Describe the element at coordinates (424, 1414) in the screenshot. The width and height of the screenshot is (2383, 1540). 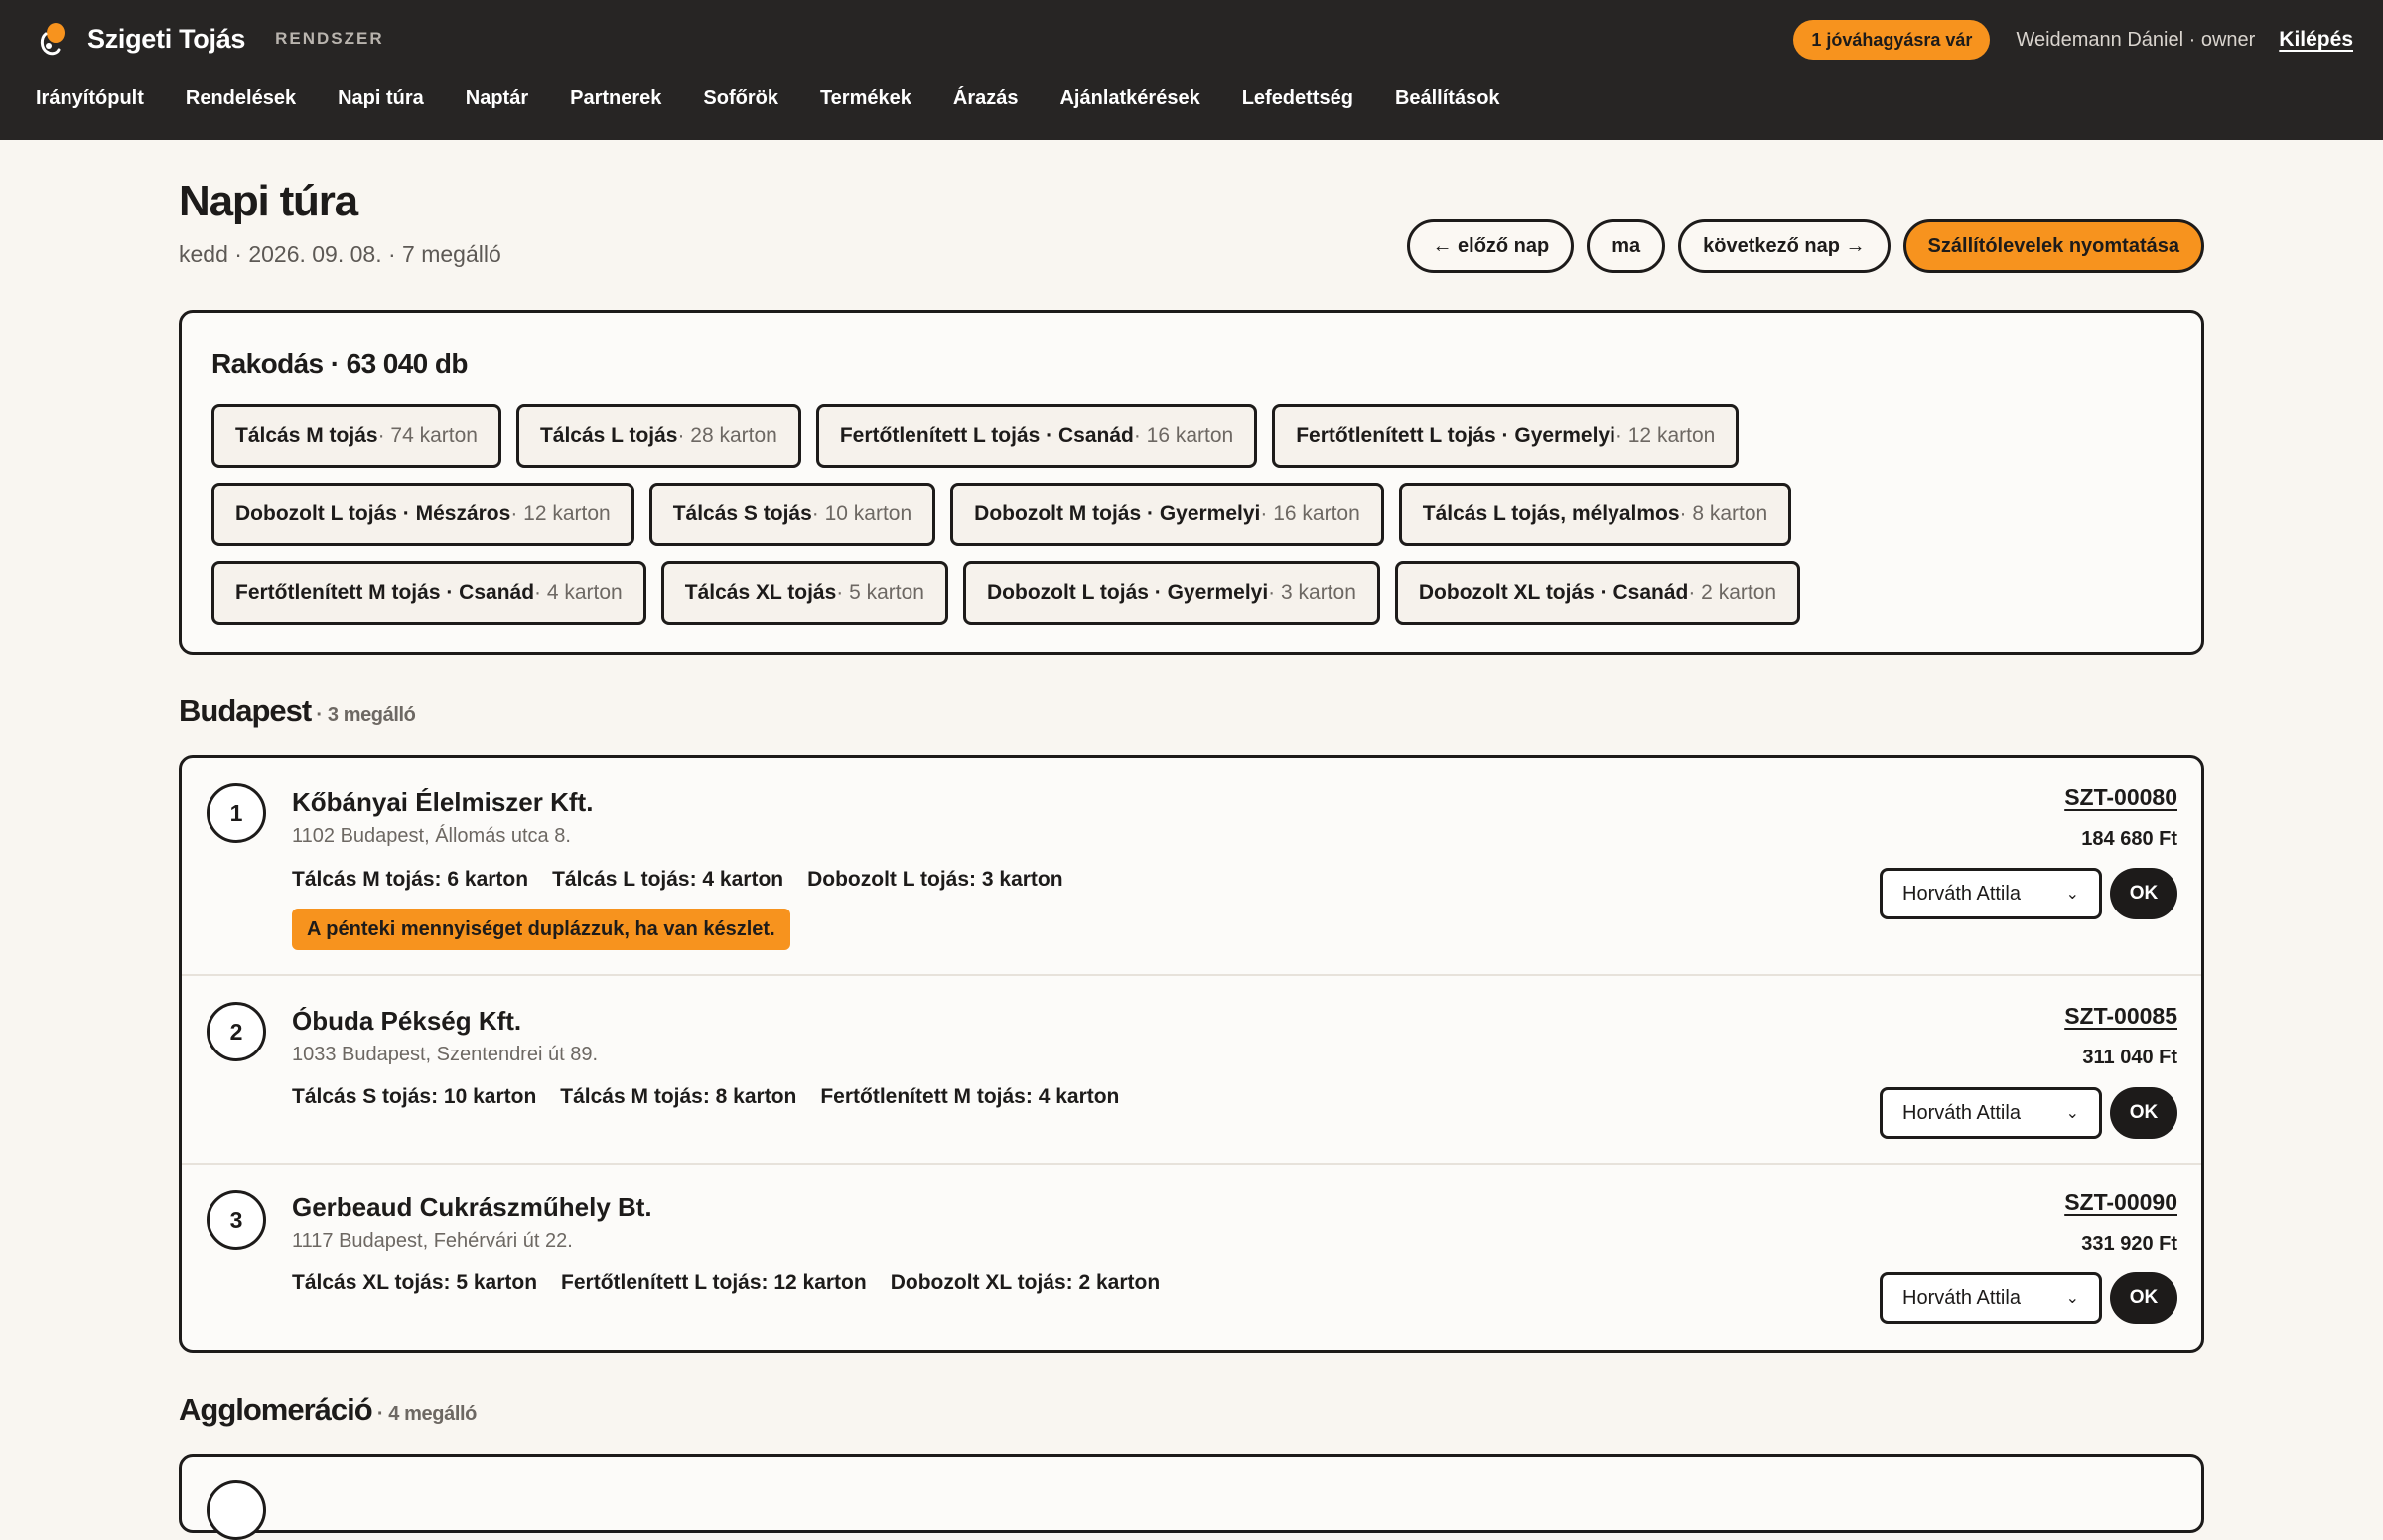
I see `section-stop-count: · 4 megálló` at that location.